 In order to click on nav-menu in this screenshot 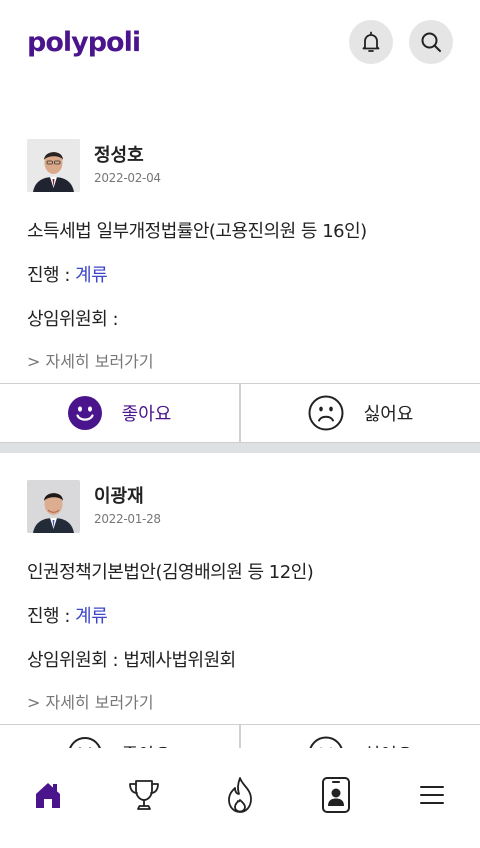, I will do `click(432, 795)`.